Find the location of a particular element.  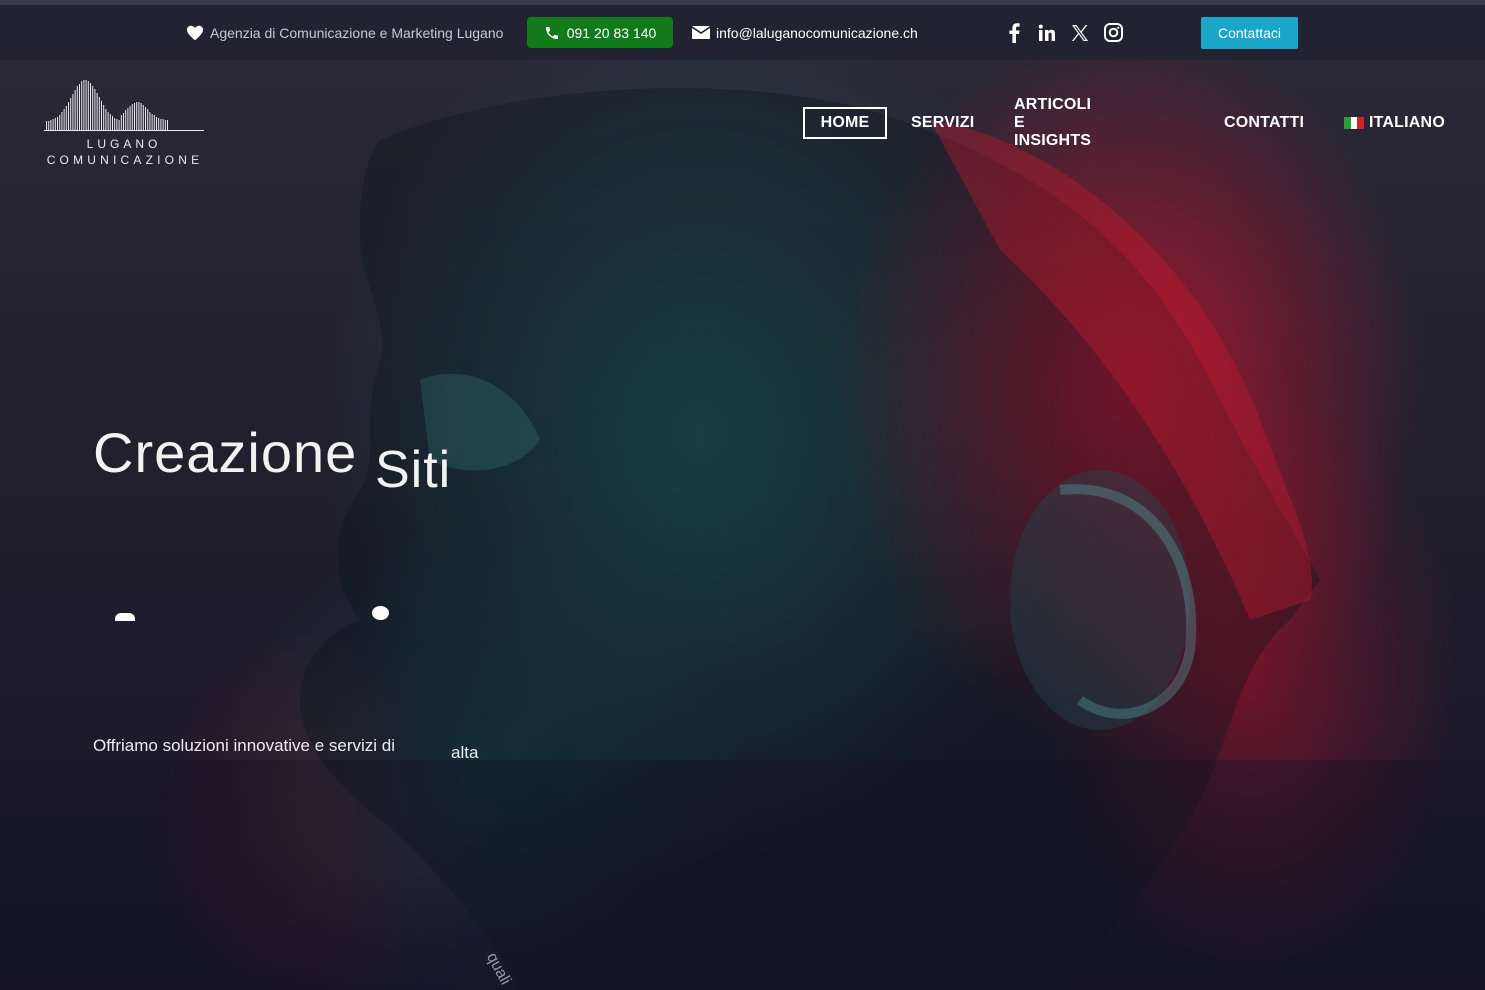

nav-servizi: SERVIZI is located at coordinates (942, 123).